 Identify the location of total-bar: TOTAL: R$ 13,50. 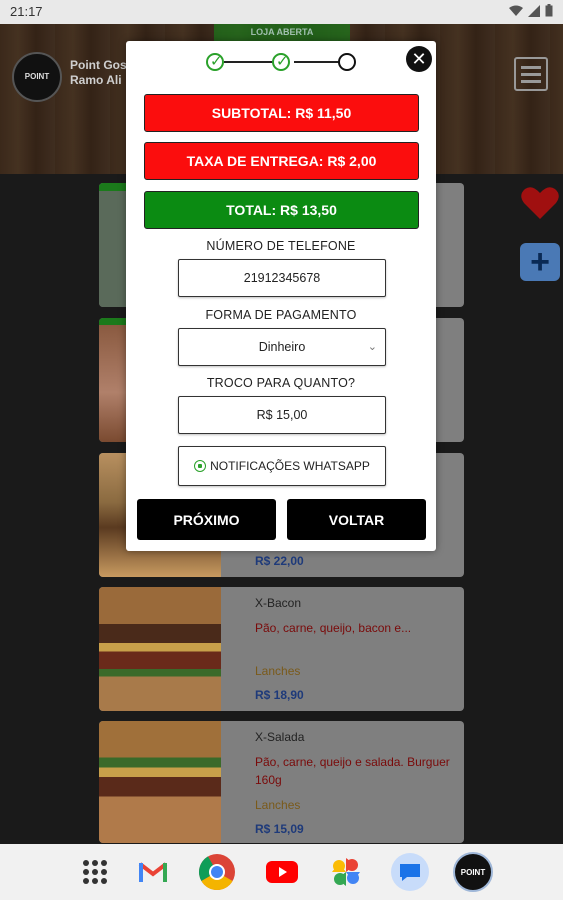
(281, 210).